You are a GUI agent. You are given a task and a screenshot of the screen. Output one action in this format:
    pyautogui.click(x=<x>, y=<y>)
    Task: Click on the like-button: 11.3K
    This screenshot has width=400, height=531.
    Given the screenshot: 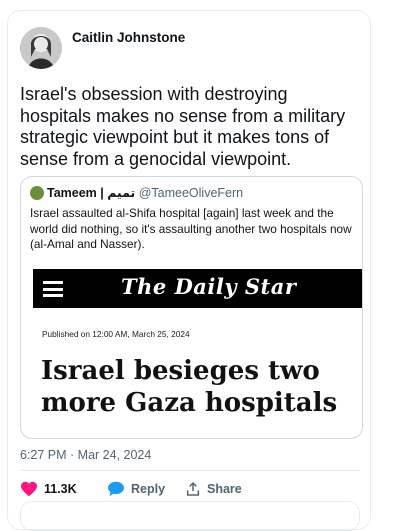 What is the action you would take?
    pyautogui.click(x=48, y=489)
    